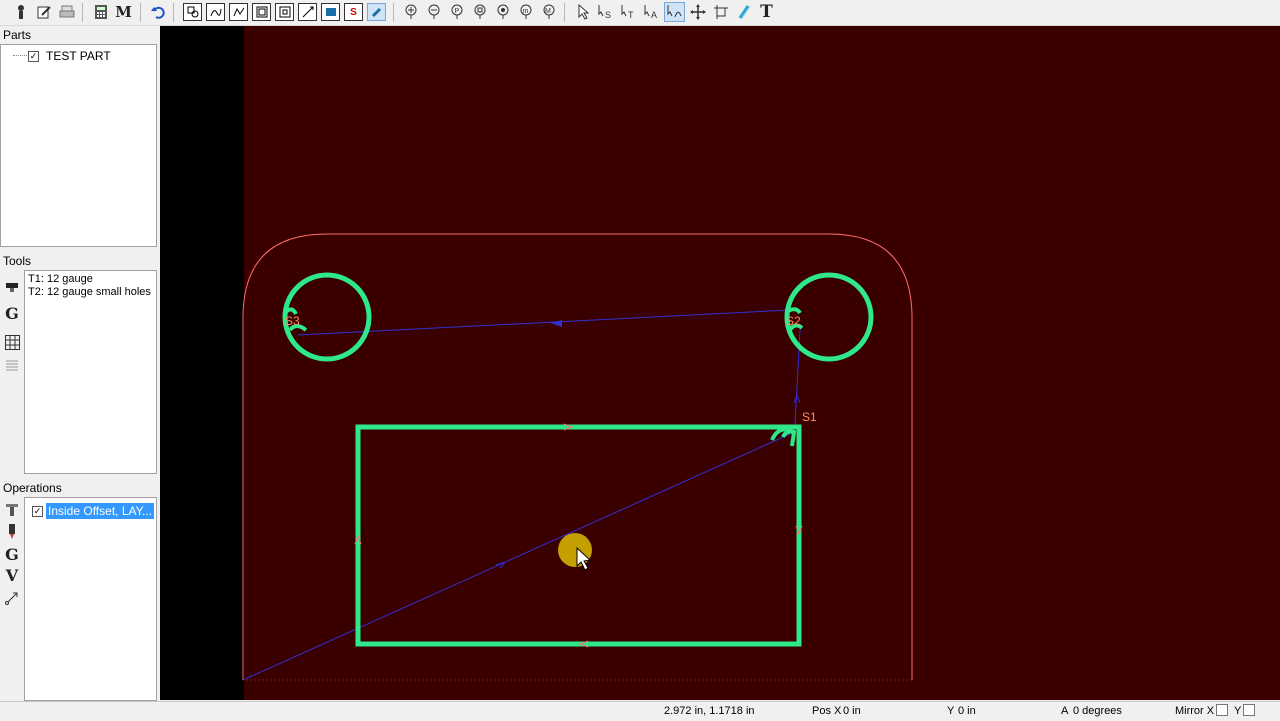 The image size is (1280, 721). Describe the element at coordinates (709, 711) in the screenshot. I see `cursor-coordinates: 2.972 in, 1.1718 in` at that location.